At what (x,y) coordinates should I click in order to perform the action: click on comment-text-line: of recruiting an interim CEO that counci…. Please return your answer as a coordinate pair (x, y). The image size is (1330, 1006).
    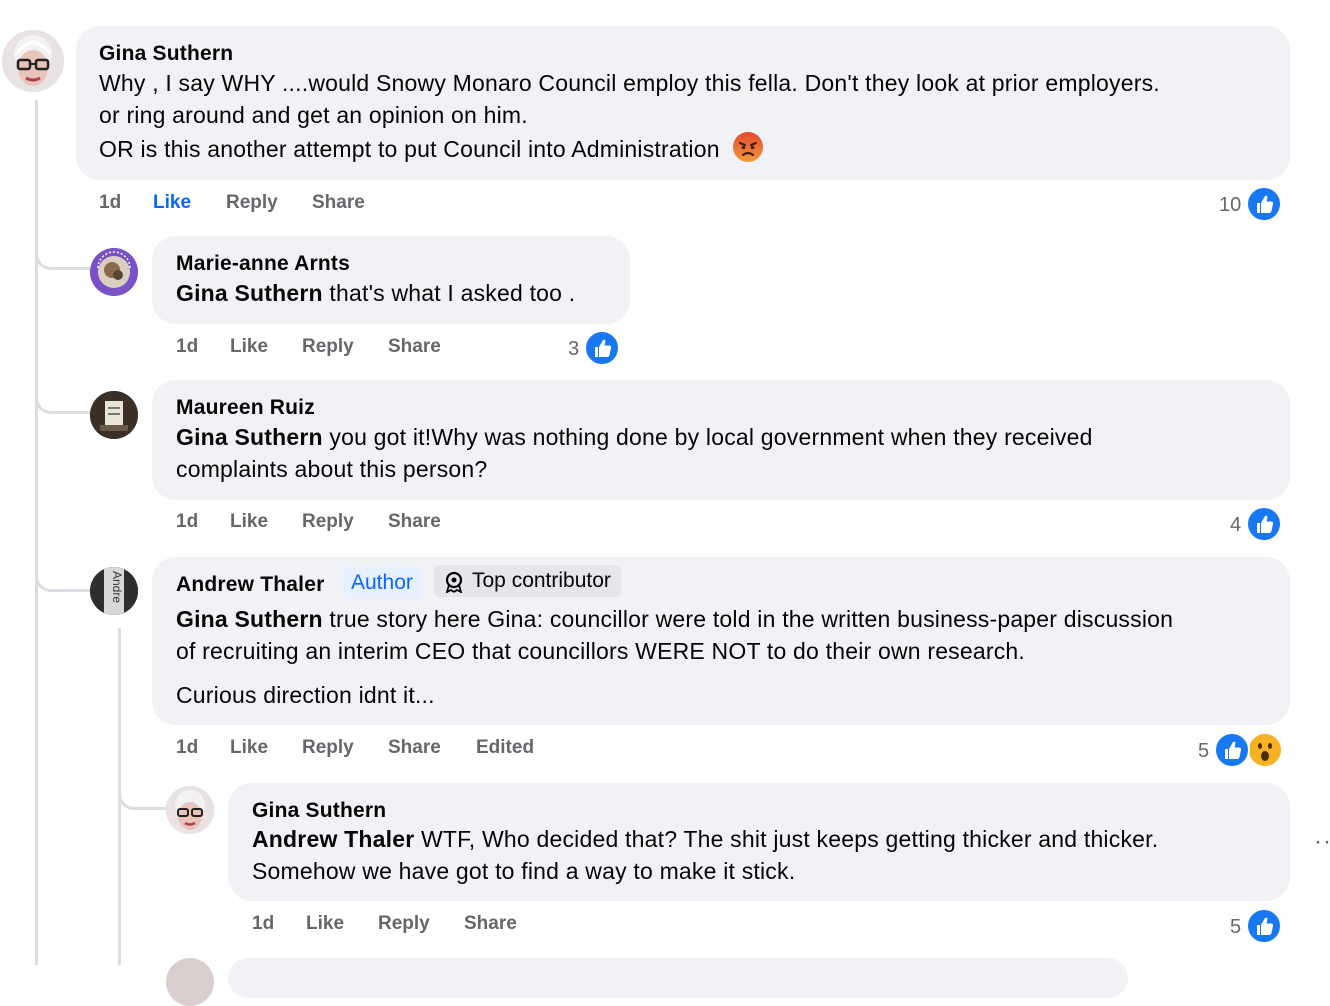
    Looking at the image, I should click on (601, 651).